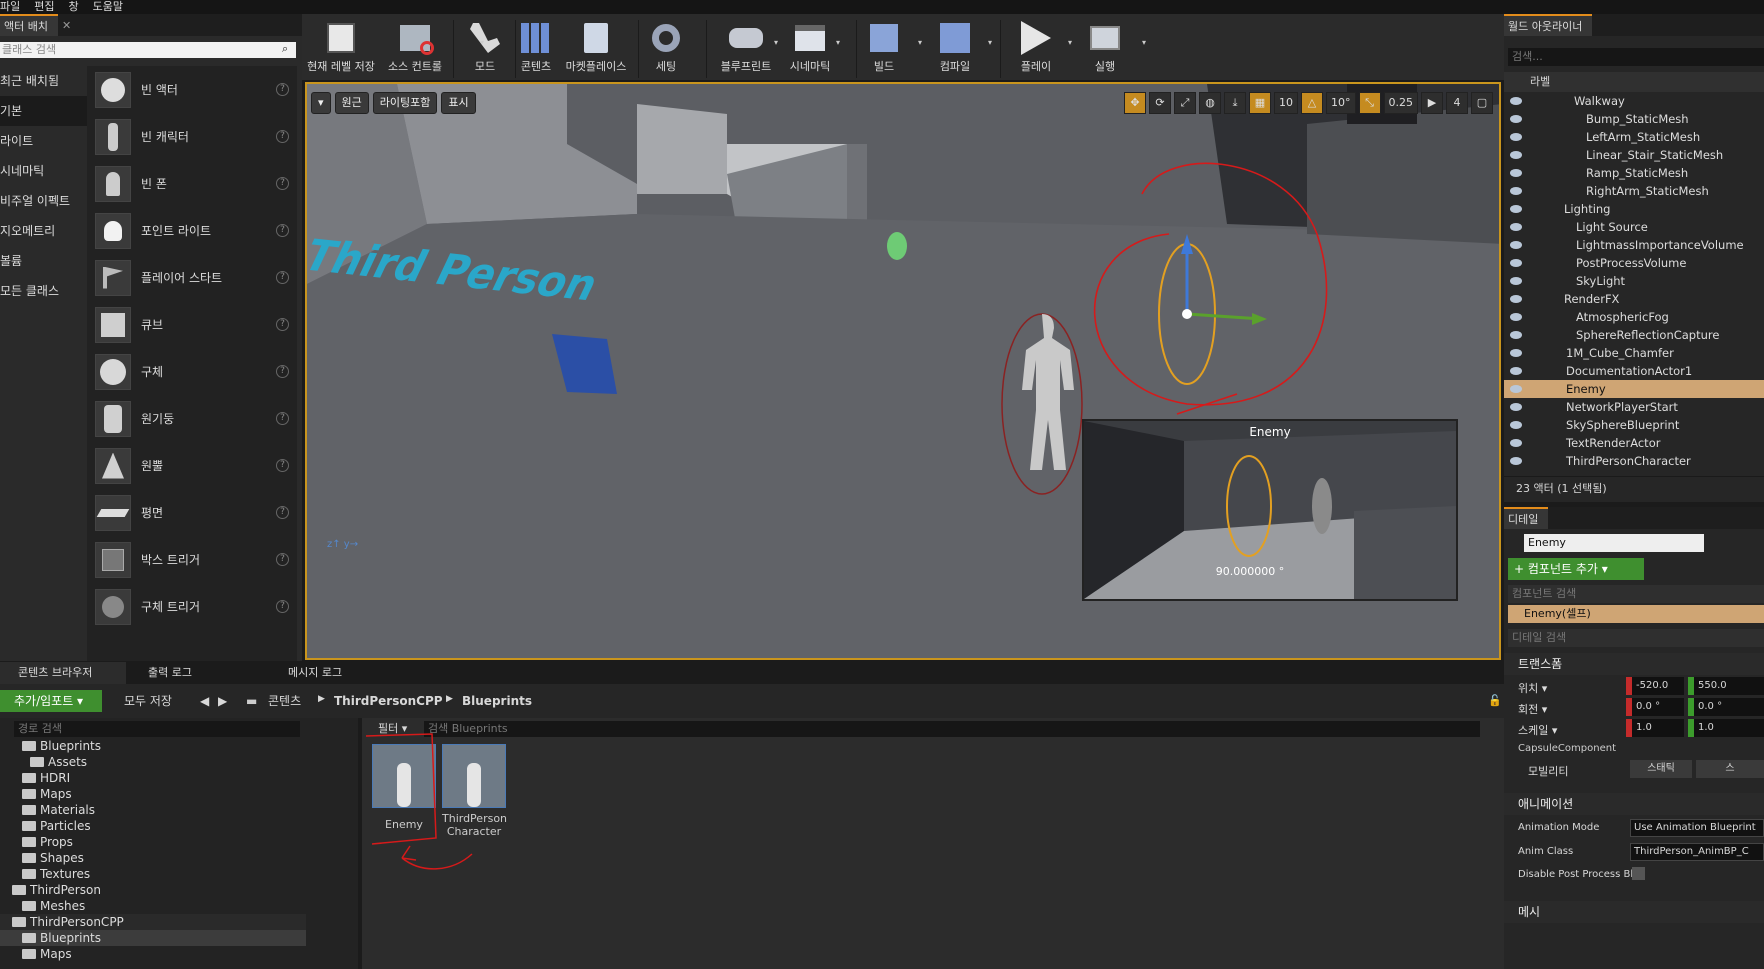  Describe the element at coordinates (1634, 245) in the screenshot. I see `outliner-row: LightmassImportanceVolume` at that location.